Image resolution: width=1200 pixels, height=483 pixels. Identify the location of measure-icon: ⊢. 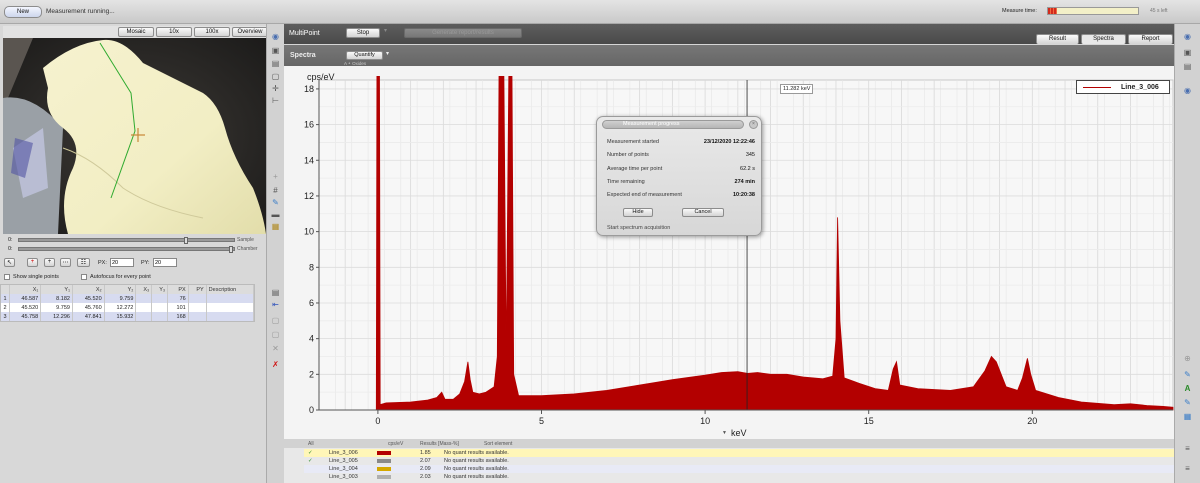
(275, 100).